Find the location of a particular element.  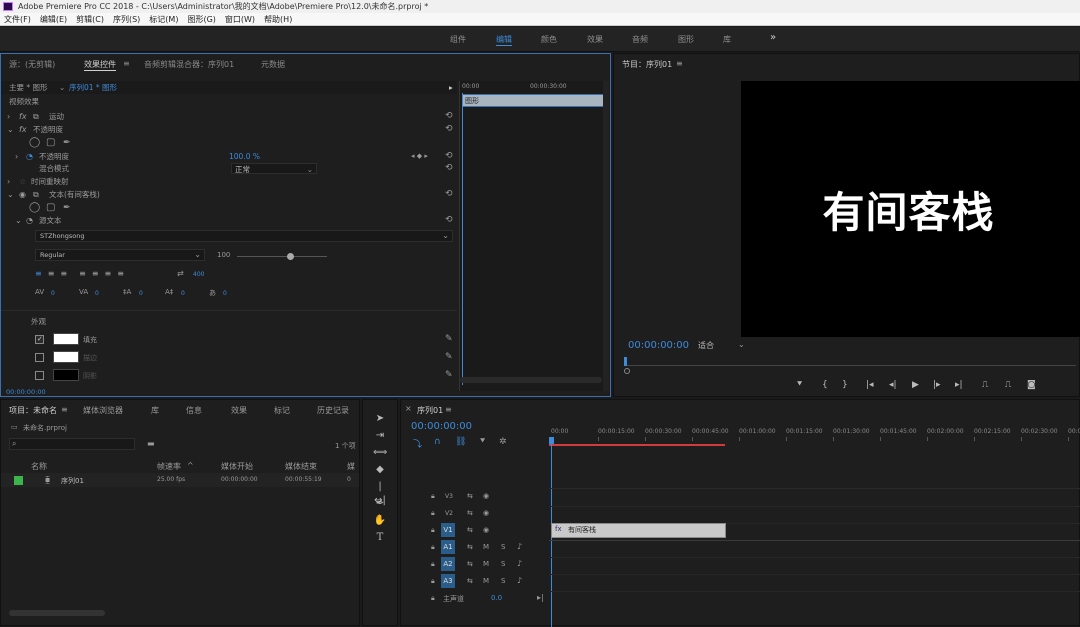

menu-sequence: 序列(S) is located at coordinates (126, 19).